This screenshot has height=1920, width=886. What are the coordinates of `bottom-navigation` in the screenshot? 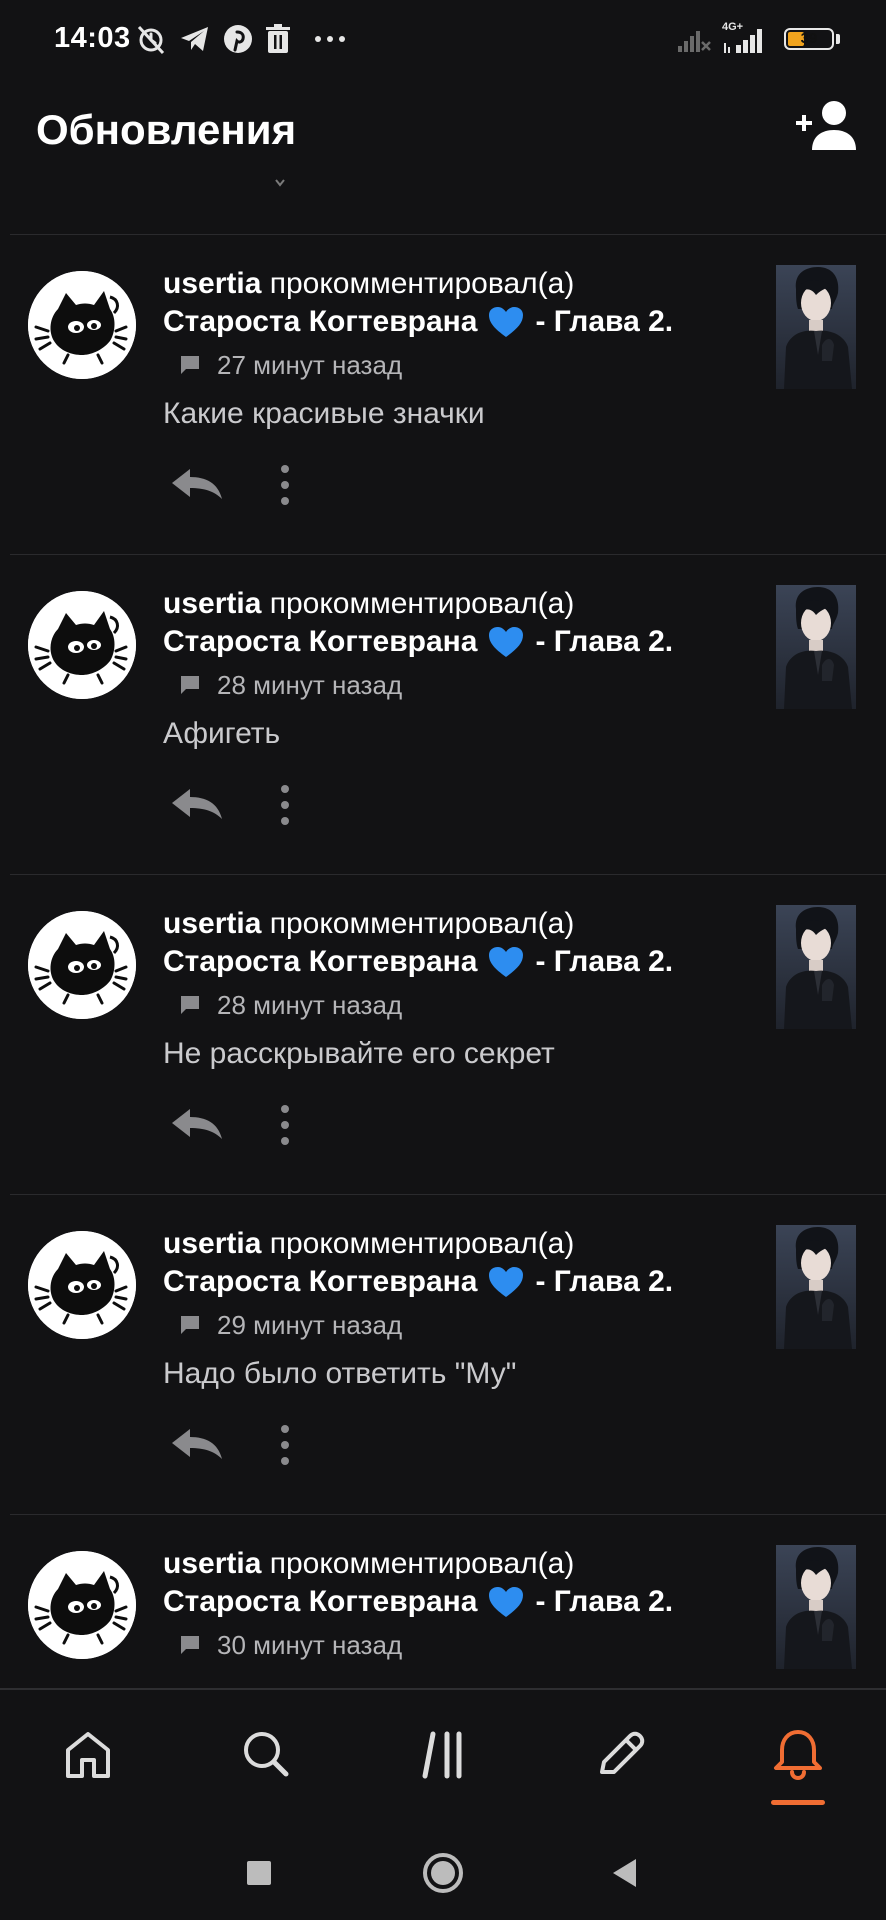 It's located at (443, 1755).